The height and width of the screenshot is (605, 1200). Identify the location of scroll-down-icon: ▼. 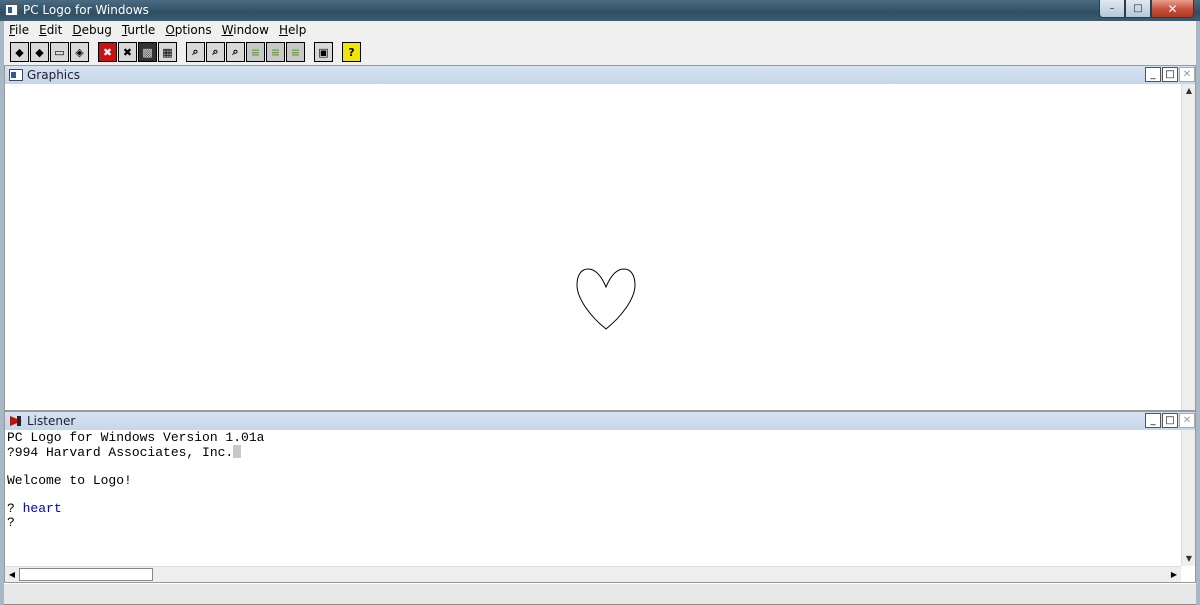
(1189, 559).